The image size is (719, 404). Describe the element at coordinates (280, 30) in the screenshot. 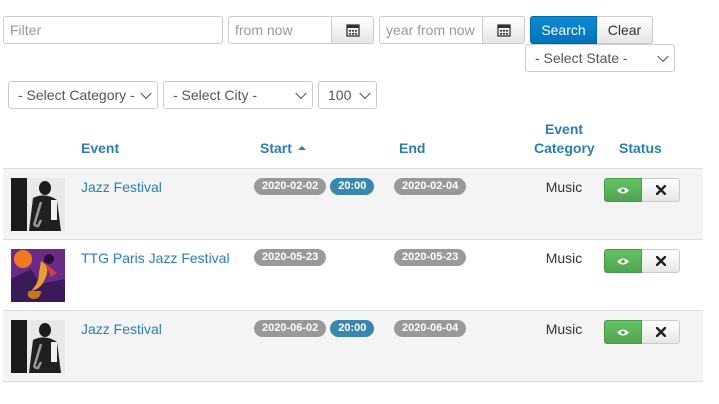

I see `from-date-input` at that location.